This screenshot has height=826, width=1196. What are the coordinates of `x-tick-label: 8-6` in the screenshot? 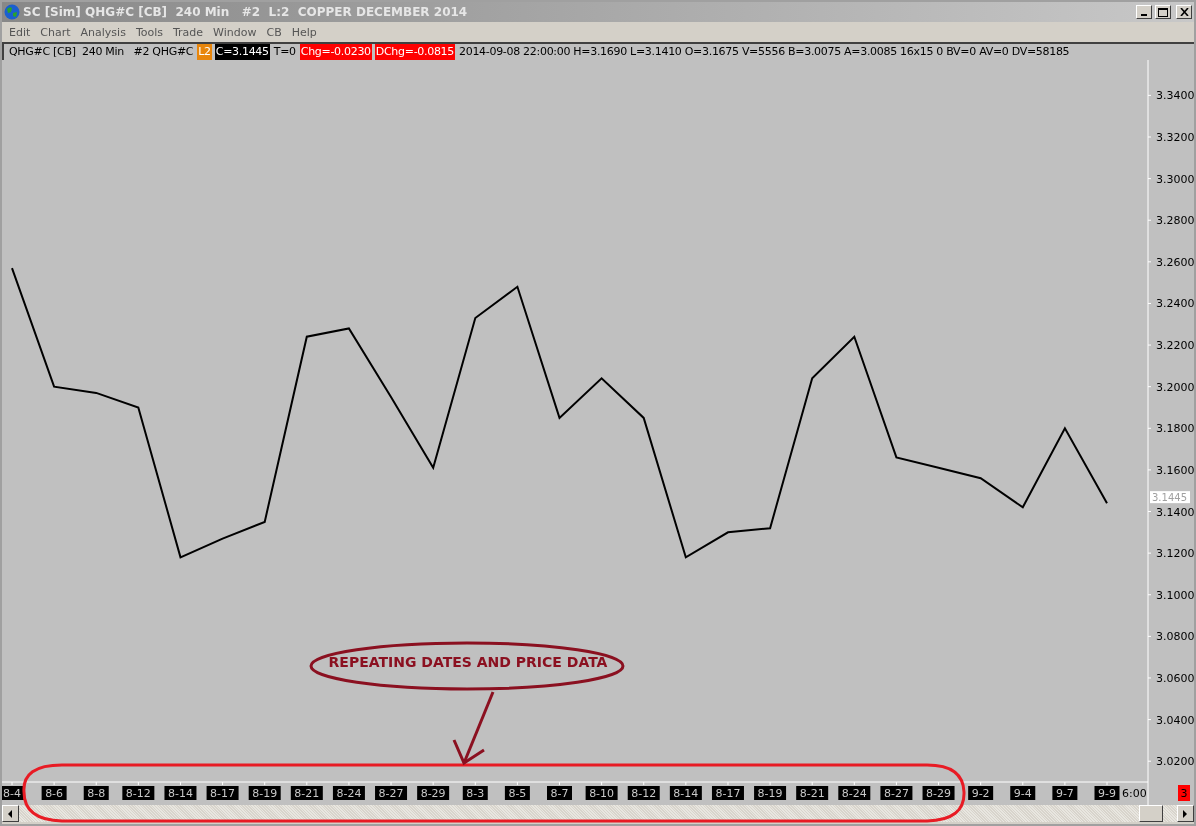 It's located at (54, 793).